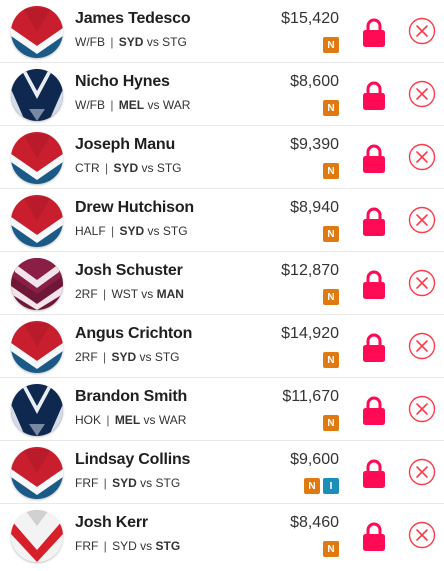 The image size is (444, 571). Describe the element at coordinates (133, 334) in the screenshot. I see `player-name: Angus Crichton` at that location.